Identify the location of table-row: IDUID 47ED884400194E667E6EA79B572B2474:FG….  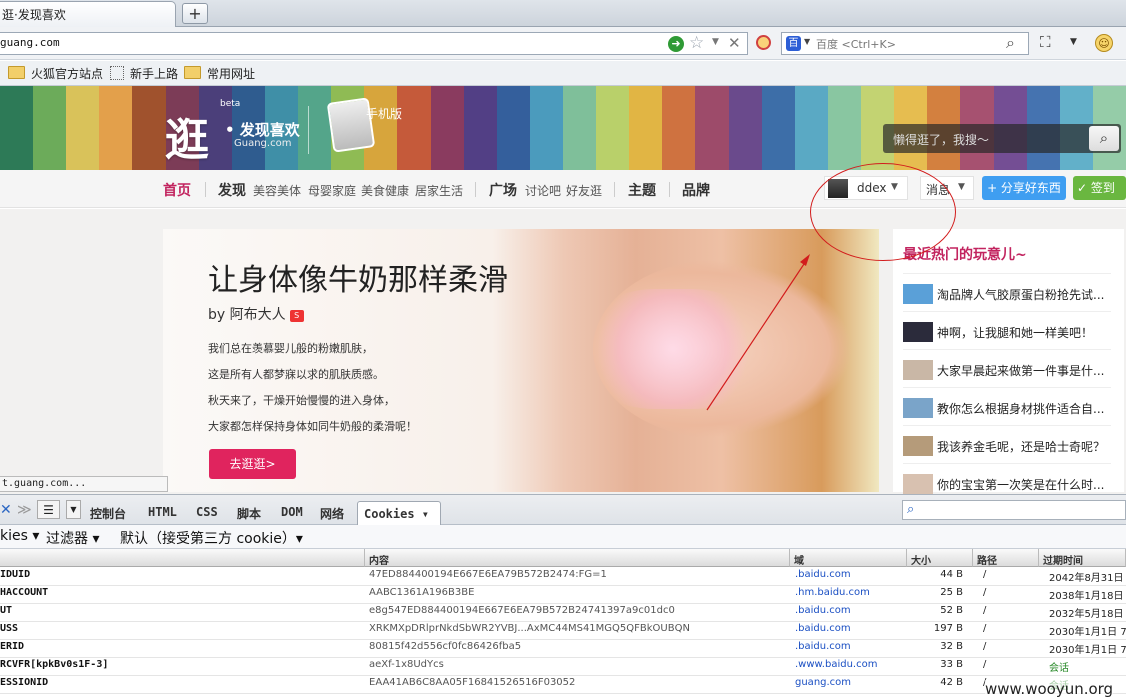
(563, 576).